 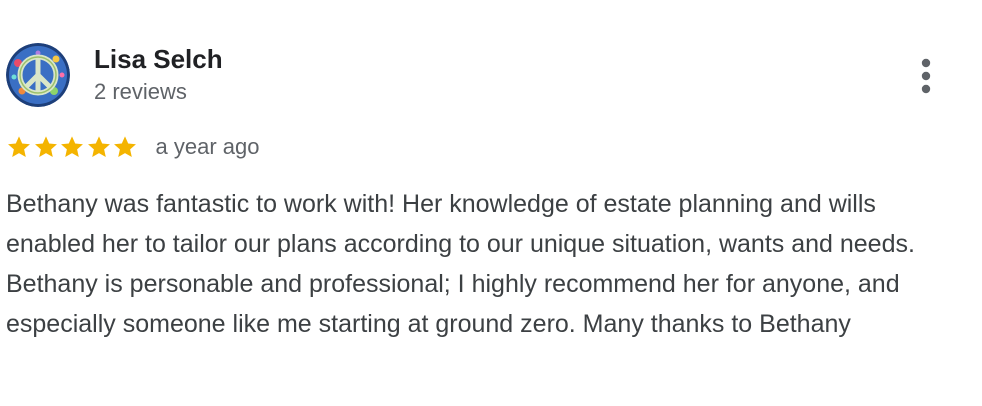 I want to click on peace-sign-icon, so click(x=38, y=75).